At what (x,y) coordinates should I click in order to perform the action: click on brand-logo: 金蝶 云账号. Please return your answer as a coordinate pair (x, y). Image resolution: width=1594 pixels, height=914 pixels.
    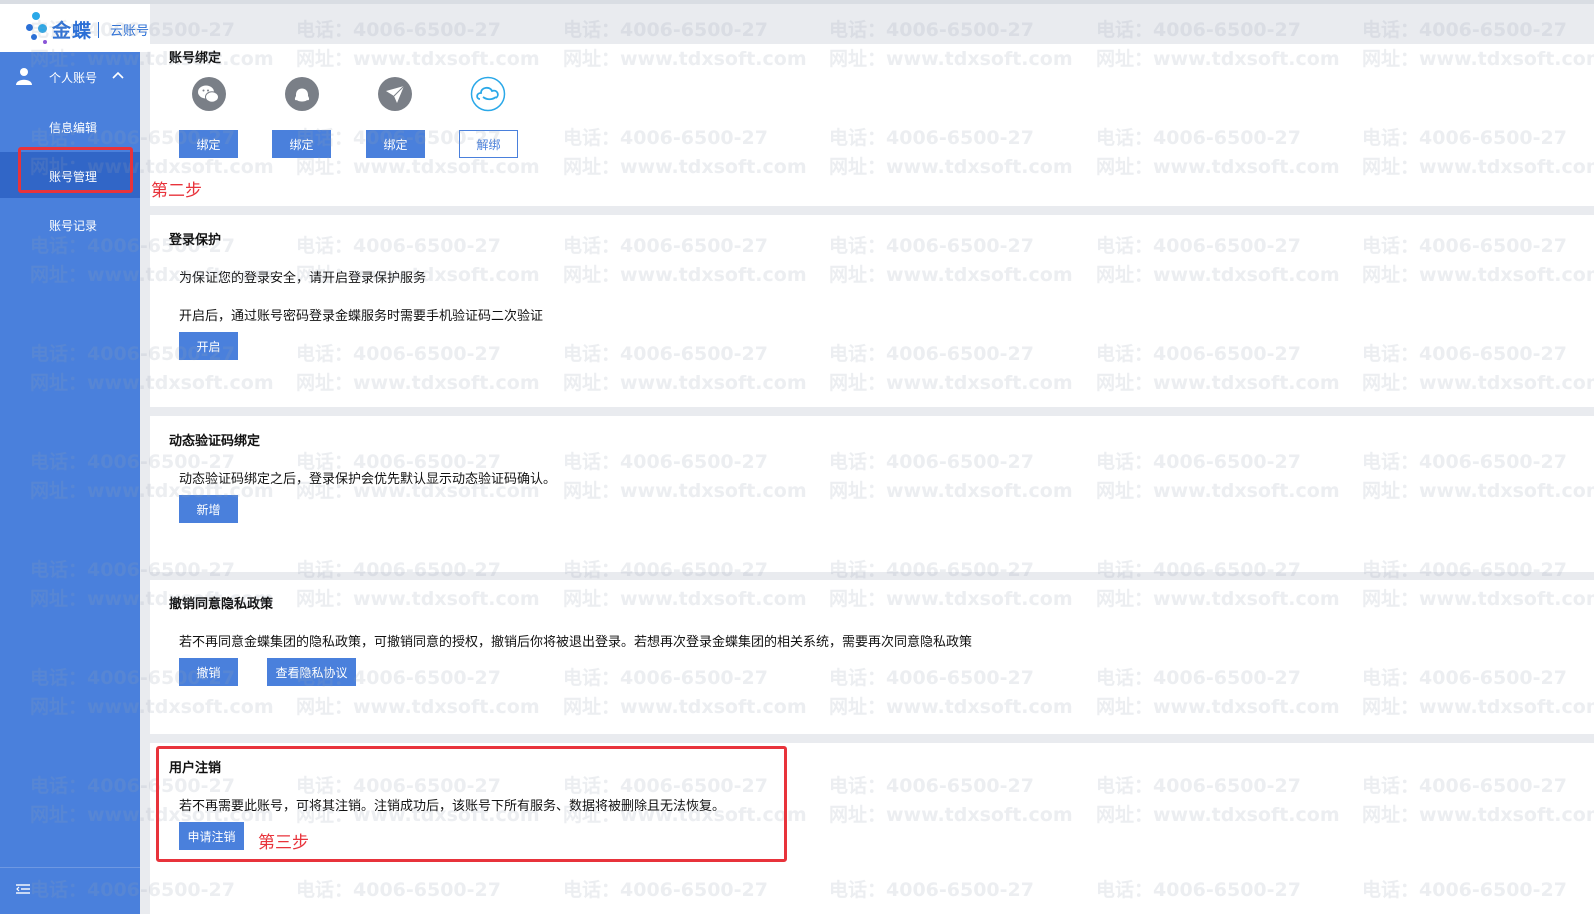
    Looking at the image, I should click on (75, 28).